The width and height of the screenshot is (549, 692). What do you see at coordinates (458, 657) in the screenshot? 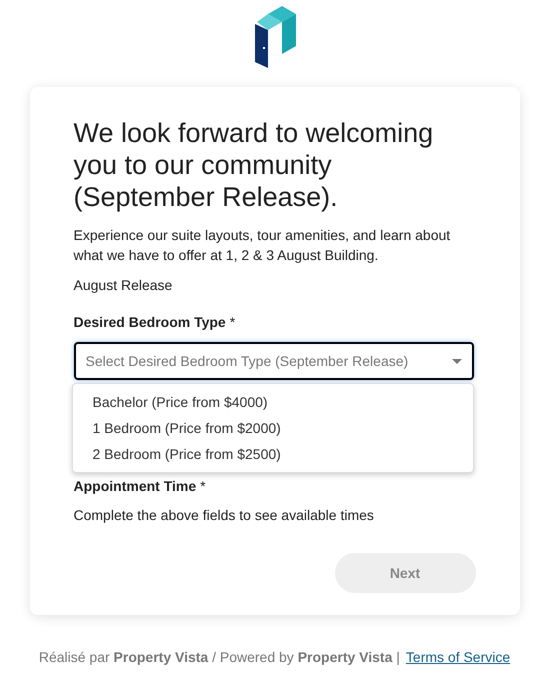
I see `terms-link: Terms of Service` at bounding box center [458, 657].